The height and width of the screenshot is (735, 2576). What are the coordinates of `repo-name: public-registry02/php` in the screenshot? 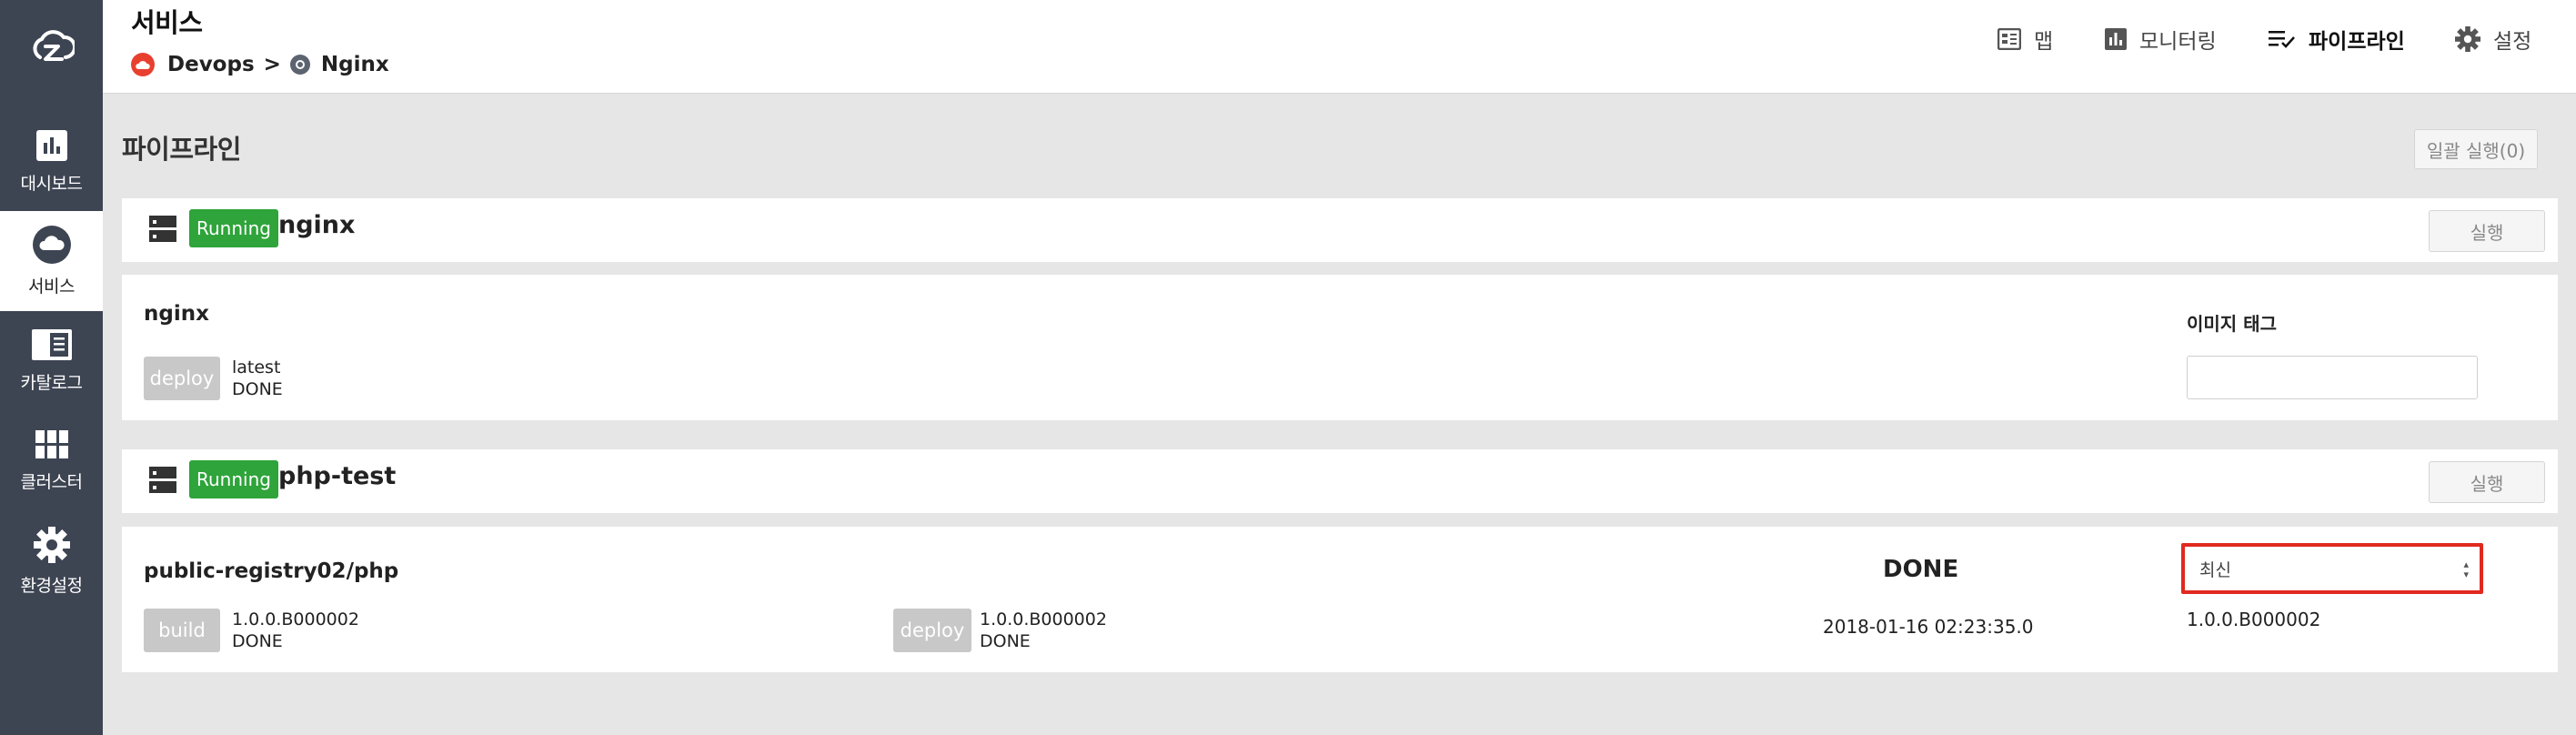 It's located at (271, 571).